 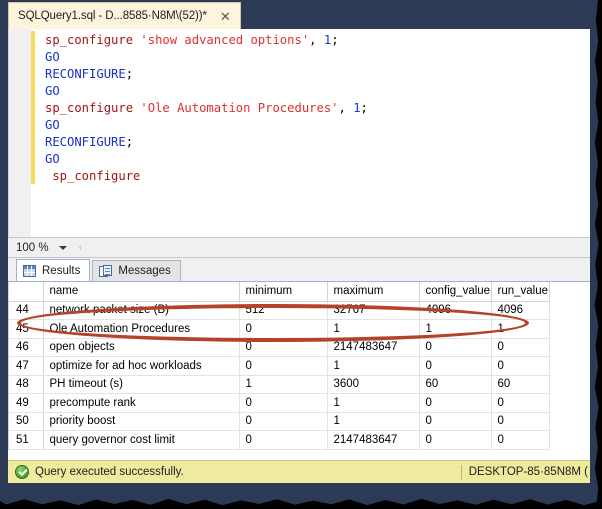 What do you see at coordinates (373, 384) in the screenshot?
I see `cell-maximum: 3600` at bounding box center [373, 384].